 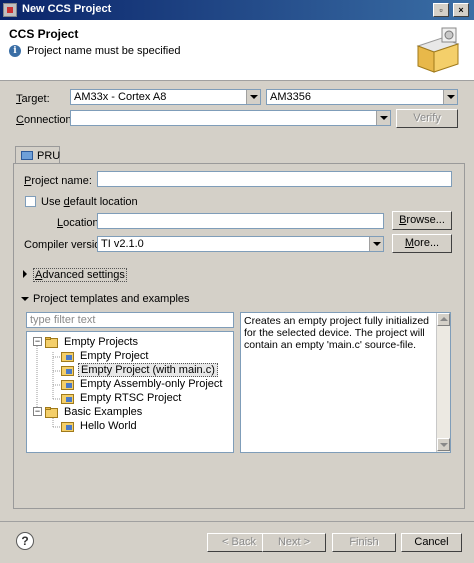 I want to click on target-device-select: AM3356, so click(x=362, y=97).